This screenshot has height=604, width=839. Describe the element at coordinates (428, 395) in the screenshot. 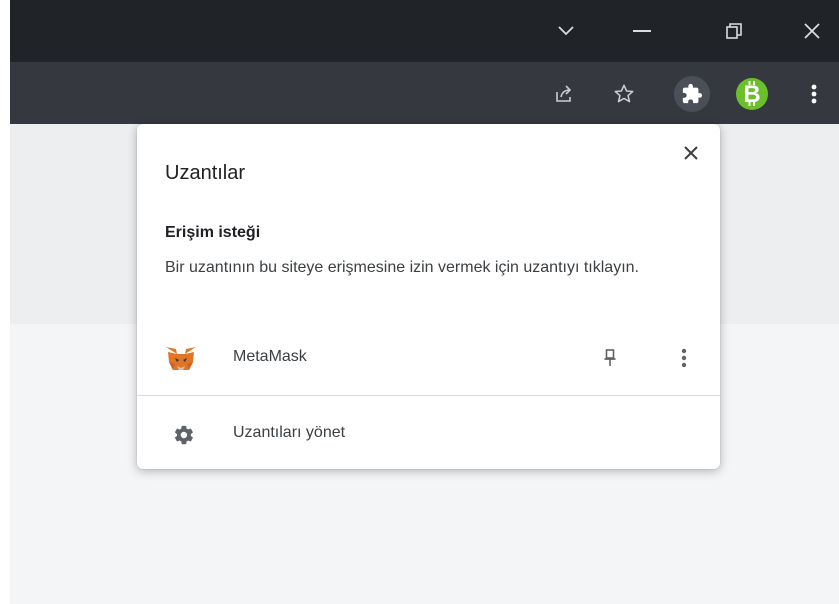

I see `popup-divider` at that location.